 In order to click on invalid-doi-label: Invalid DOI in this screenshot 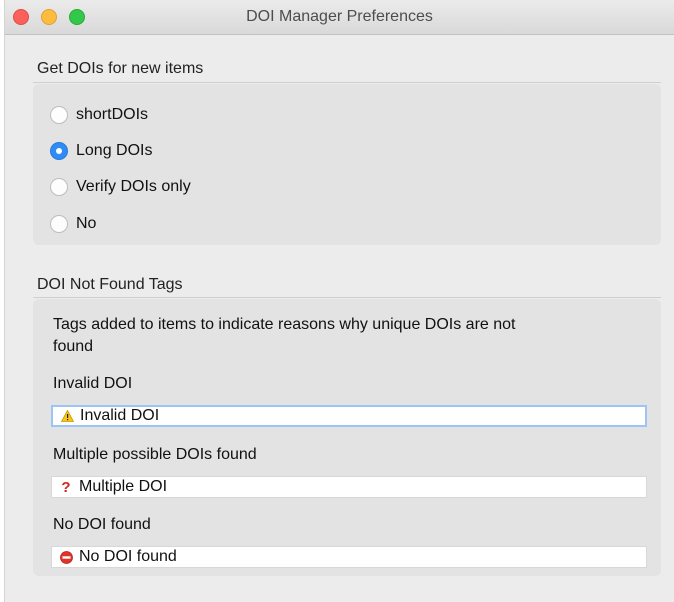, I will do `click(93, 383)`.